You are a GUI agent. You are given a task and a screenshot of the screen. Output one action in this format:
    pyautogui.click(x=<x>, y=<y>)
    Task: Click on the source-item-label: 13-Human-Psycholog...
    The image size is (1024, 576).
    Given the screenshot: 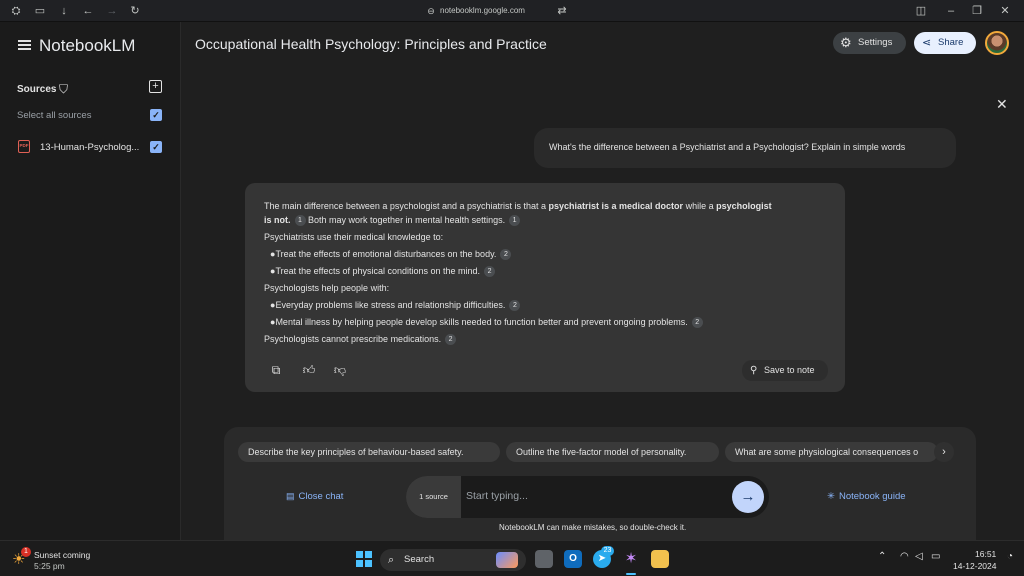 What is the action you would take?
    pyautogui.click(x=91, y=147)
    